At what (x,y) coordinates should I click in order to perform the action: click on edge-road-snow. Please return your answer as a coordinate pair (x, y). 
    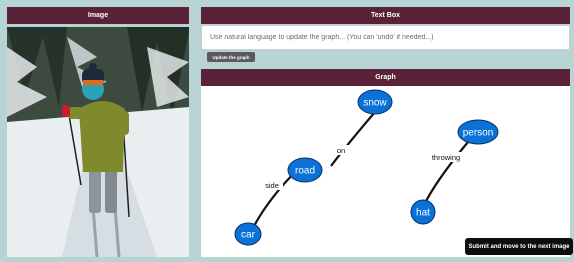
    Looking at the image, I should click on (353, 139).